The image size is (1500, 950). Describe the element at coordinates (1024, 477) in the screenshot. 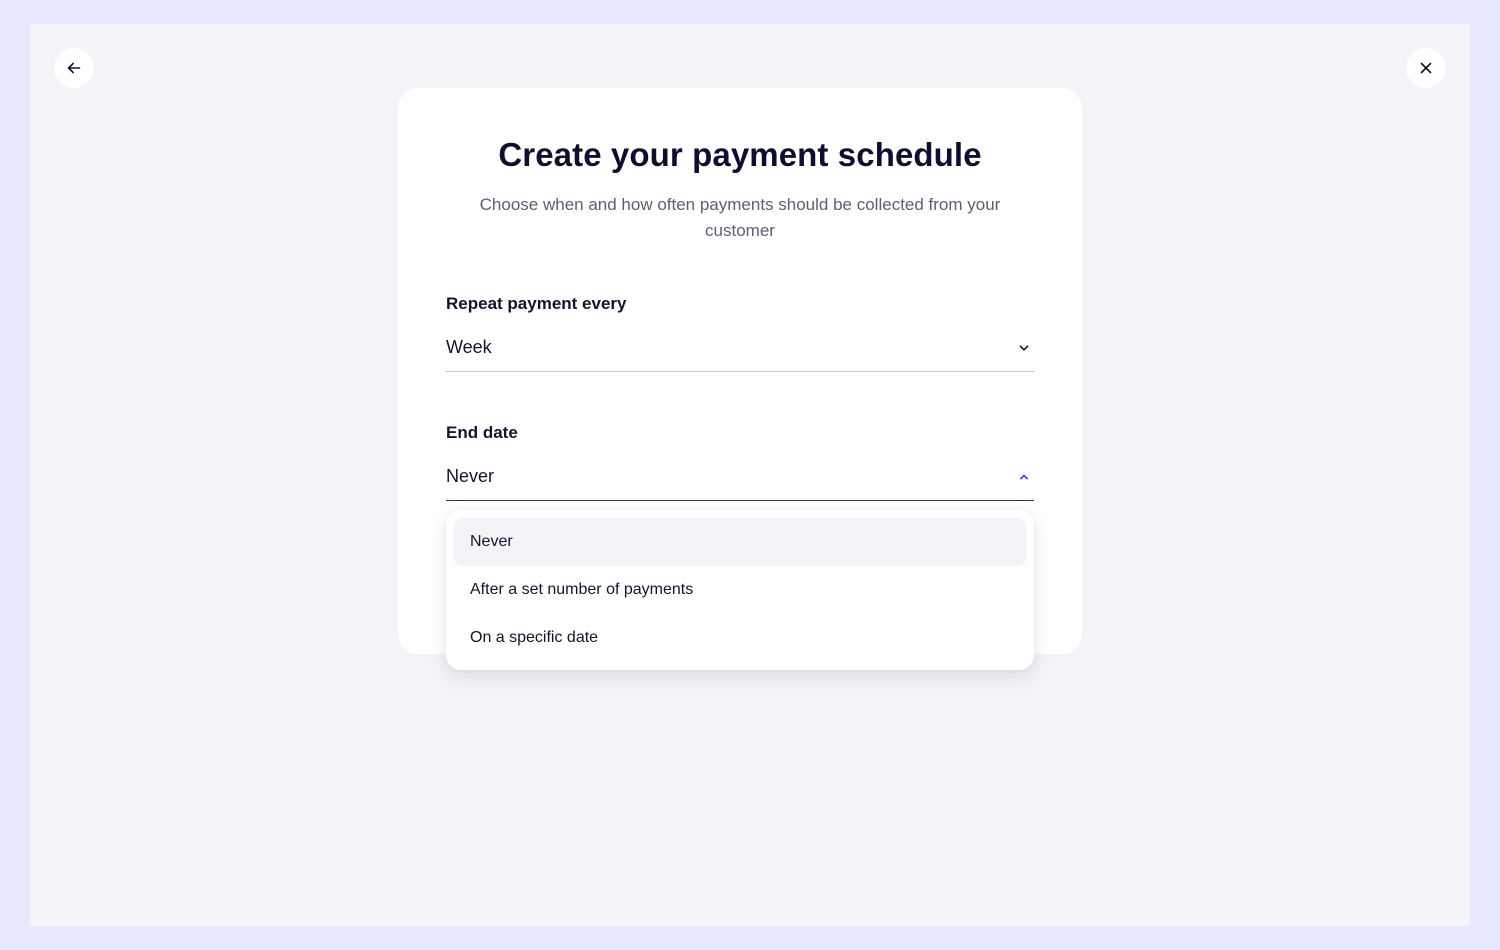

I see `chevron-up-icon` at that location.